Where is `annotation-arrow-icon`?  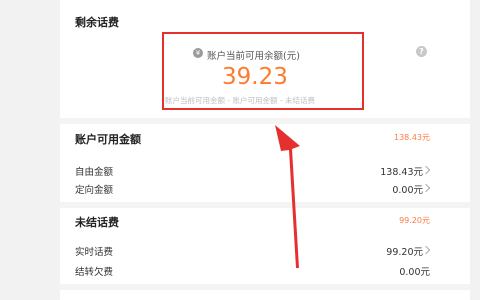
annotation-arrow-icon is located at coordinates (287, 196).